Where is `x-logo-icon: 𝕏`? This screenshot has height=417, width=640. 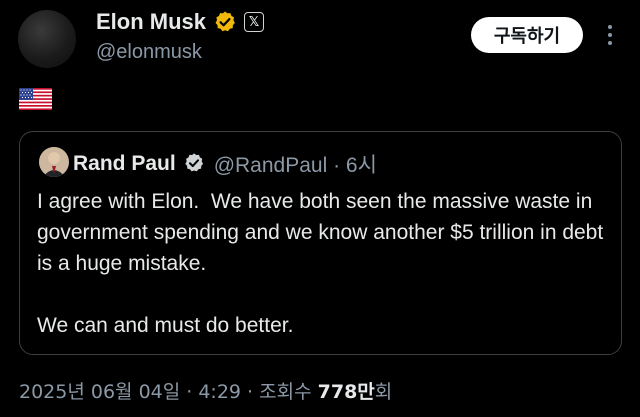 x-logo-icon: 𝕏 is located at coordinates (254, 22).